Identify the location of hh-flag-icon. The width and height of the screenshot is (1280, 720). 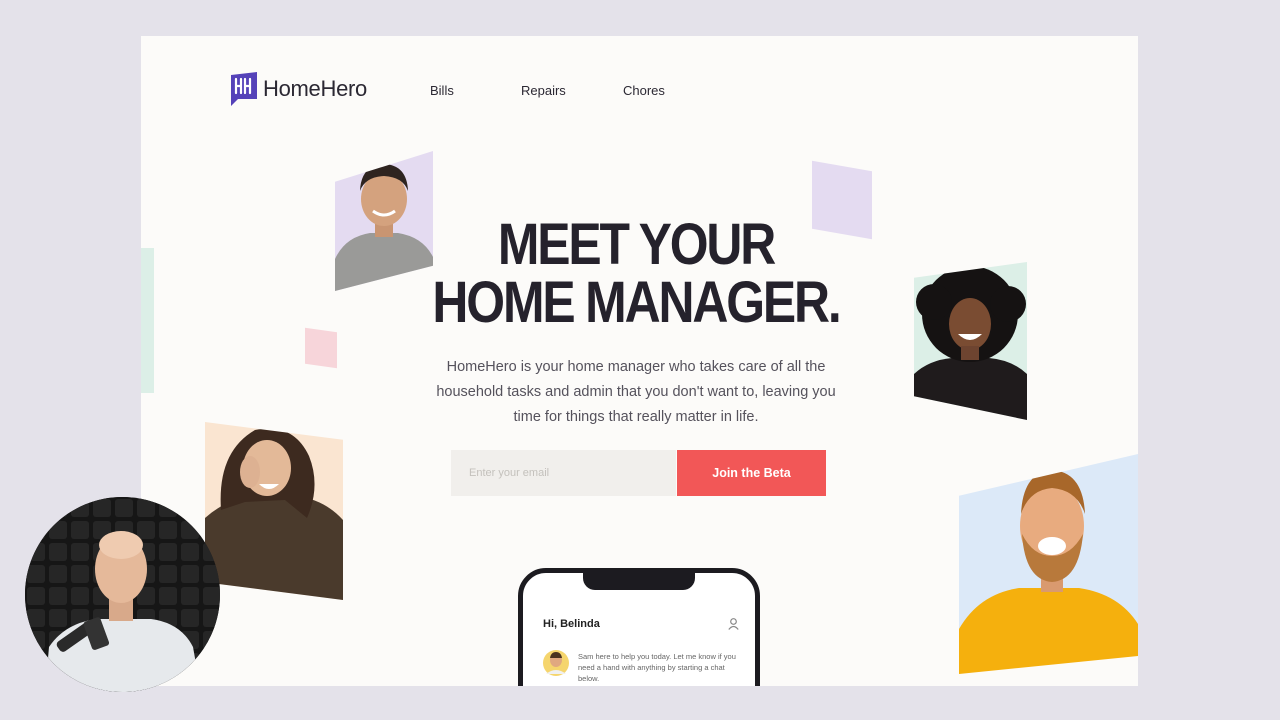
(244, 89).